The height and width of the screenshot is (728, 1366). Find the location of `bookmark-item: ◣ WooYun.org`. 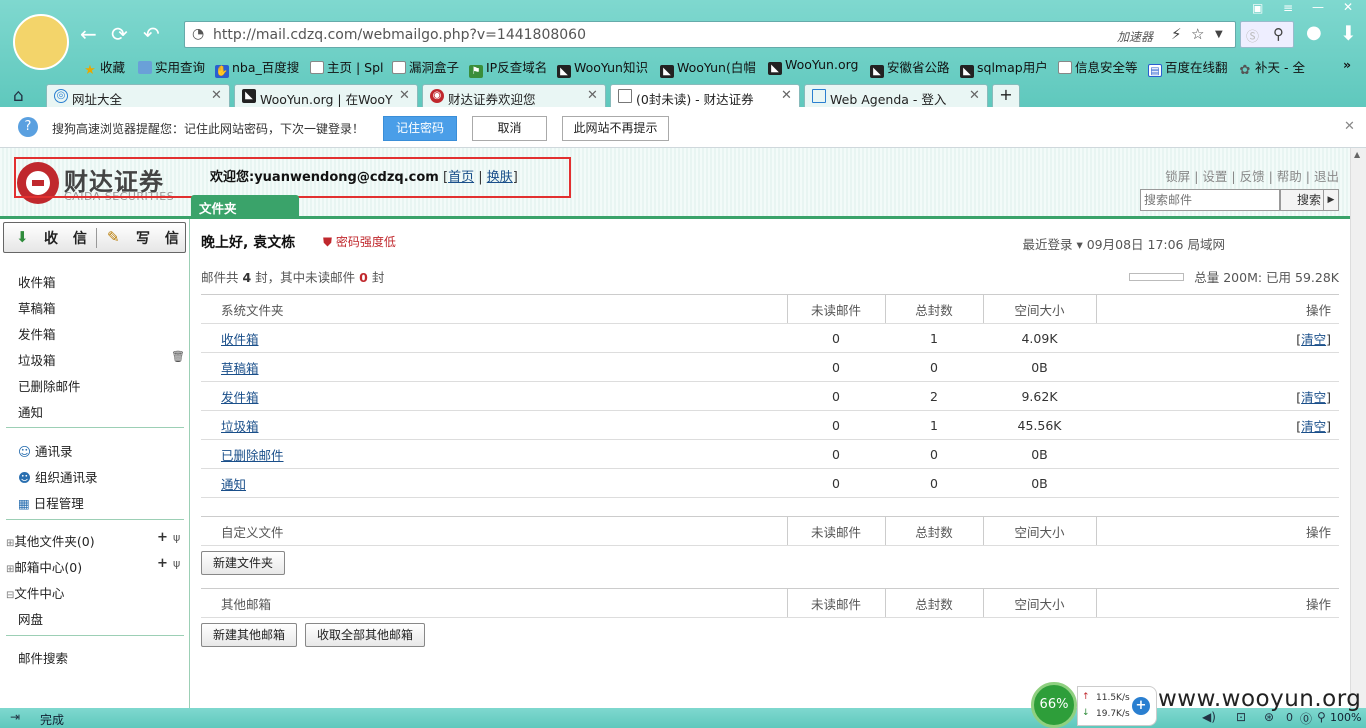

bookmark-item: ◣ WooYun.org is located at coordinates (813, 66).